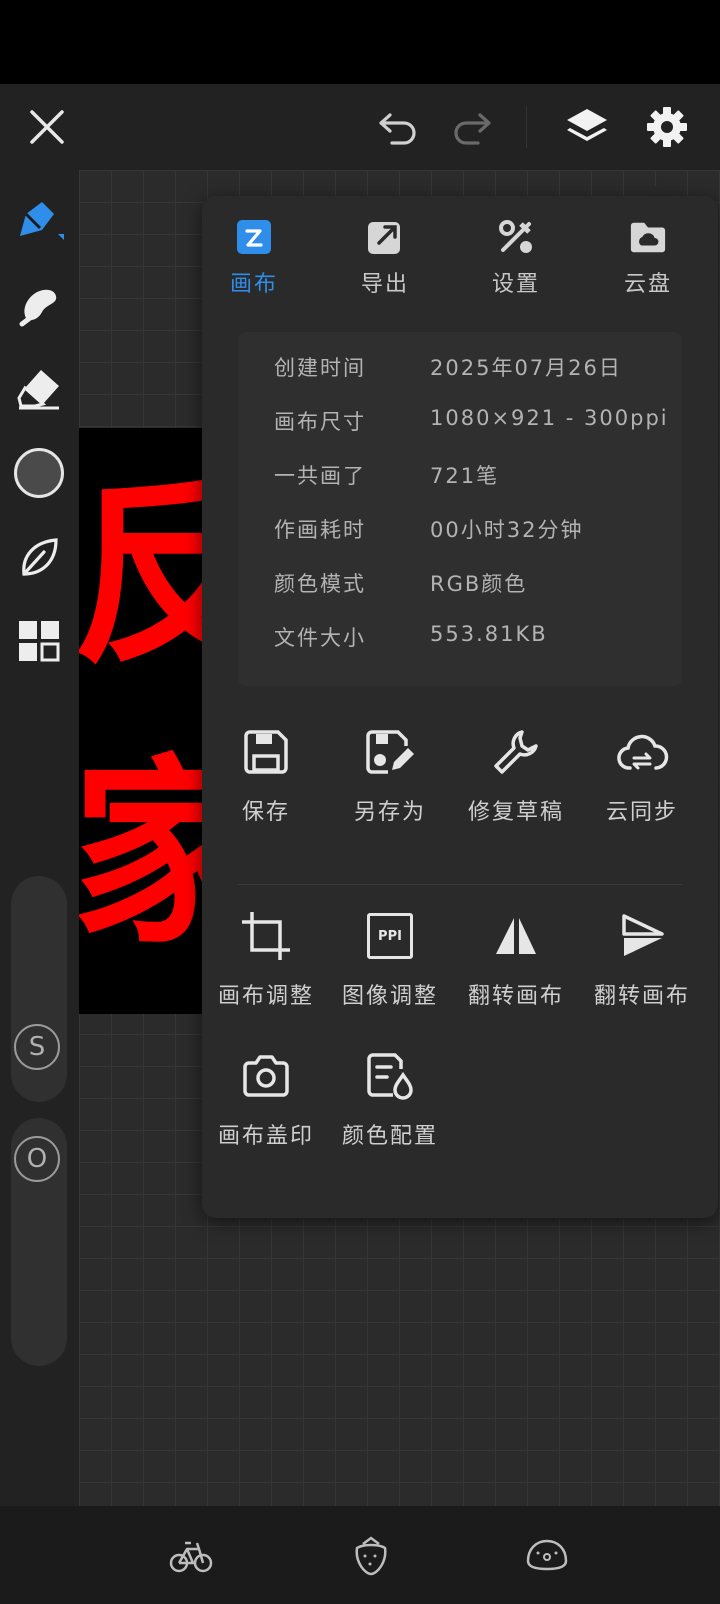  What do you see at coordinates (507, 530) in the screenshot?
I see `info-value: 00小时32分钟` at bounding box center [507, 530].